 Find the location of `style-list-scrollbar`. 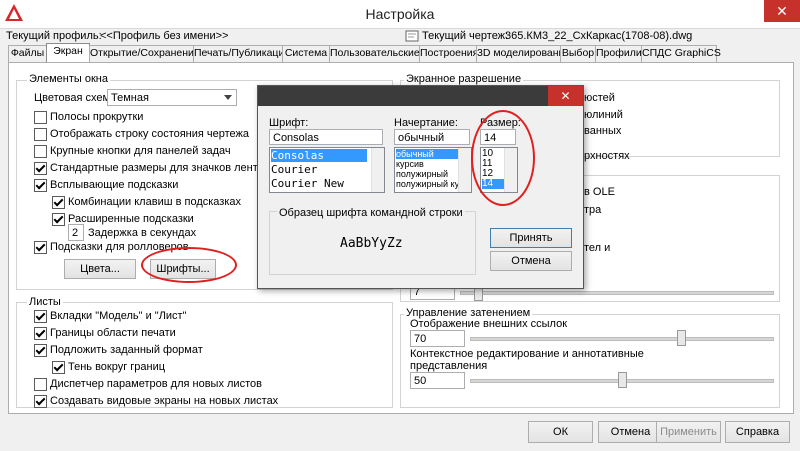

style-list-scrollbar is located at coordinates (464, 170).